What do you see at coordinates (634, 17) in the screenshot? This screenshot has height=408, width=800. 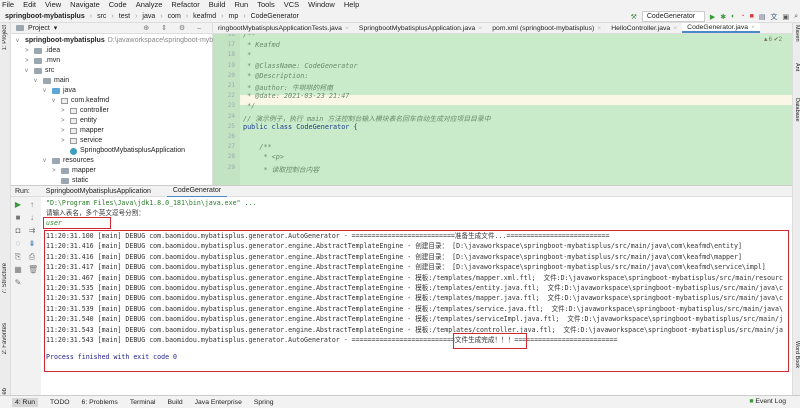 I see `build-icon: ⚒` at bounding box center [634, 17].